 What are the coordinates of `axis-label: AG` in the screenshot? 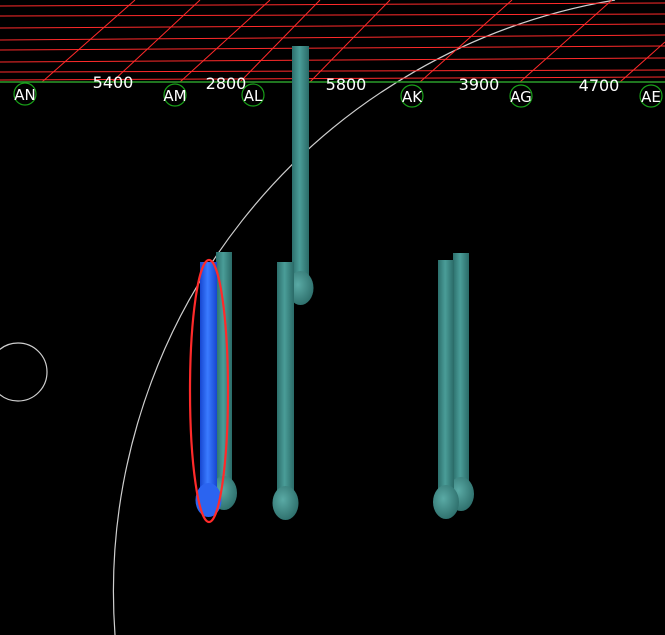 It's located at (521, 97).